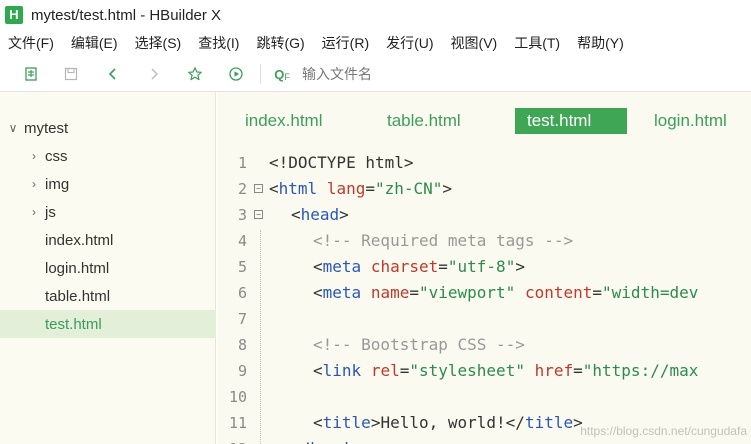 The height and width of the screenshot is (444, 751). I want to click on new-file-icon, so click(31, 74).